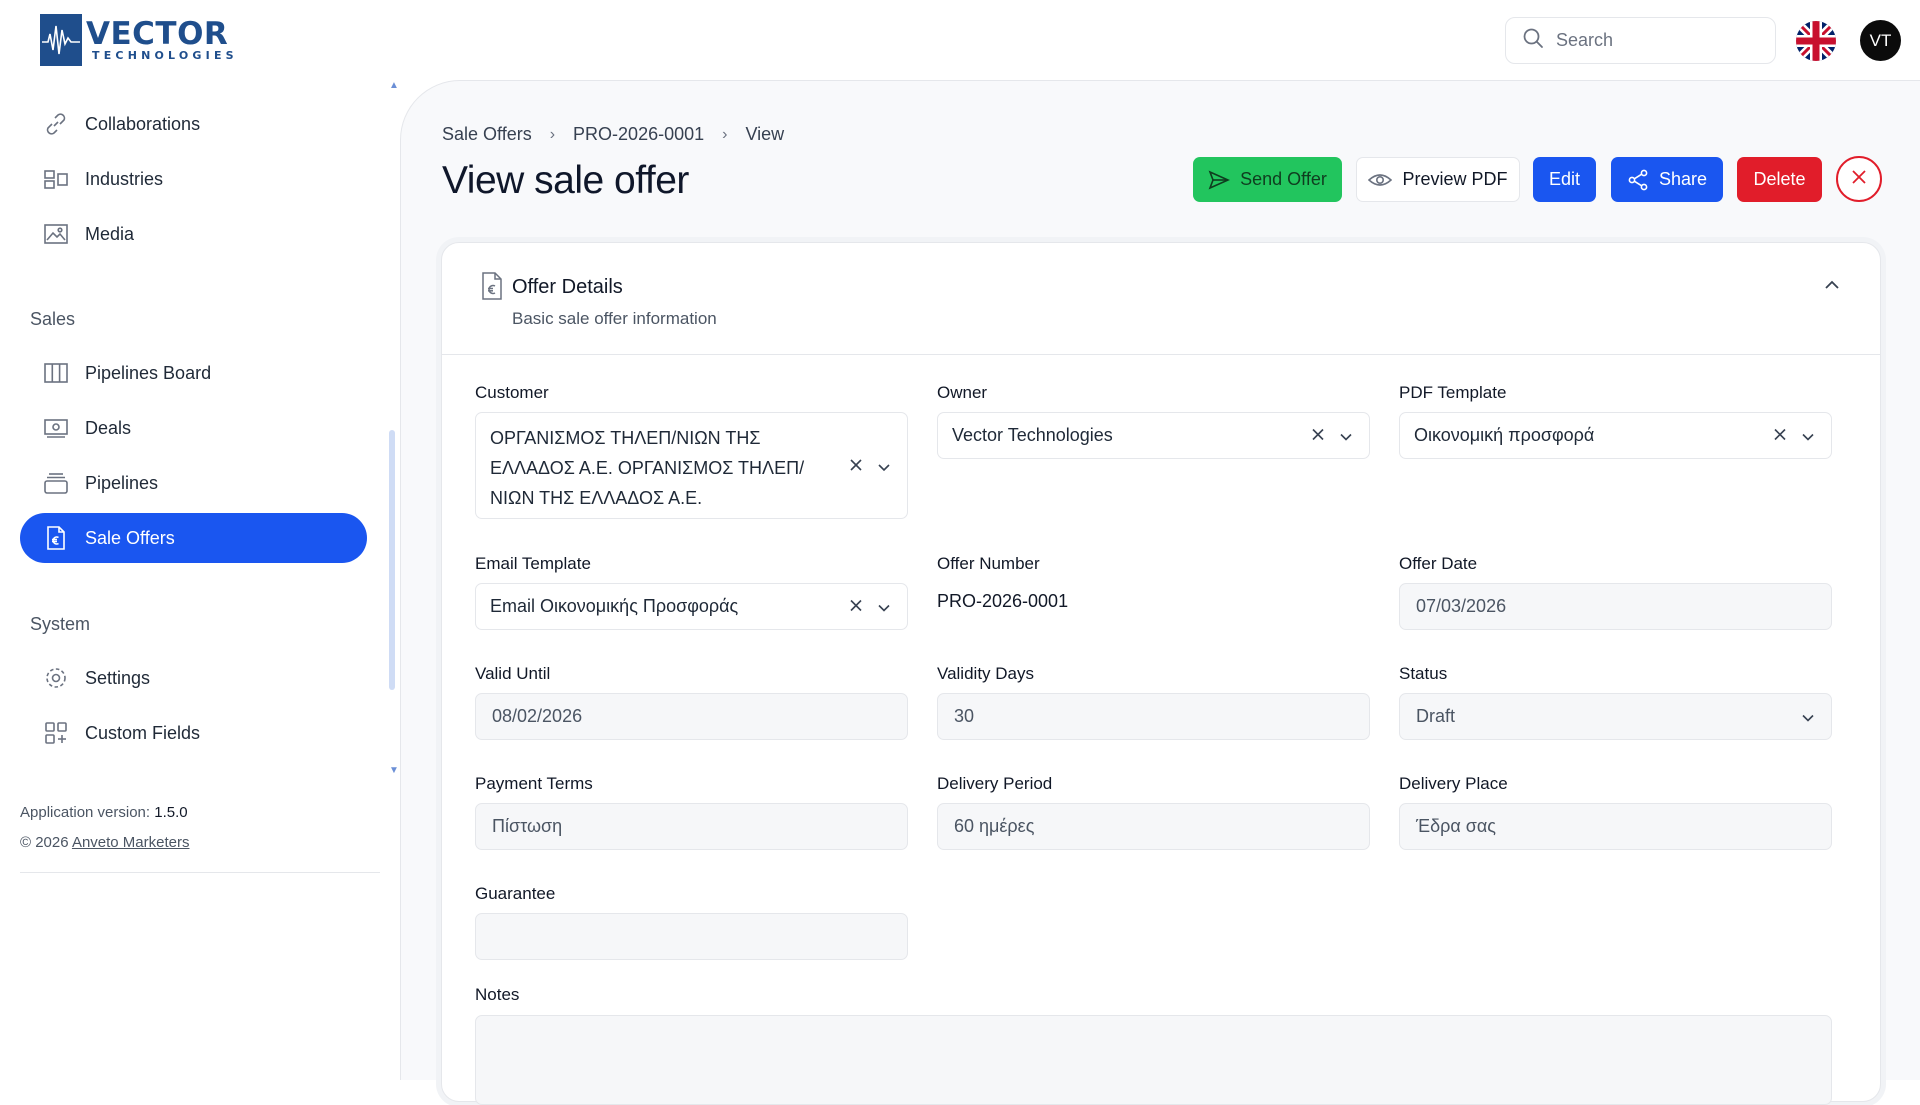 The width and height of the screenshot is (1920, 1105). What do you see at coordinates (392, 560) in the screenshot?
I see `sidebar-scrollbar` at bounding box center [392, 560].